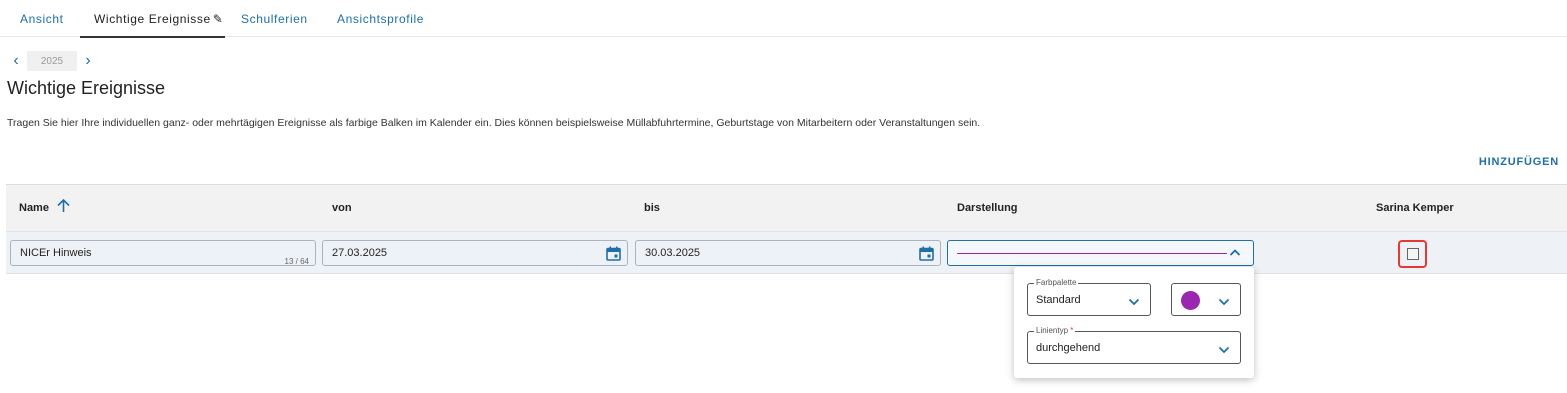  What do you see at coordinates (296, 261) in the screenshot?
I see `char-counter: 13 / 64` at bounding box center [296, 261].